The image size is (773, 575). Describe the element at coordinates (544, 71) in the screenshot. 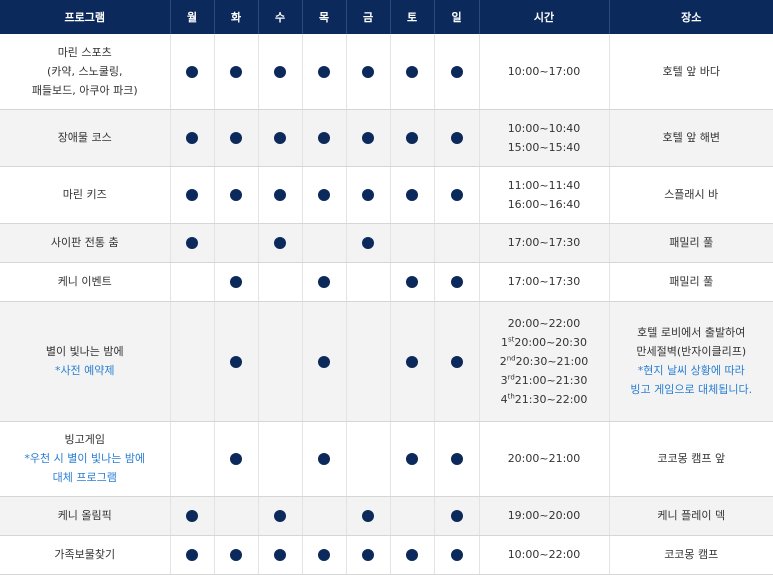

I see `time-slot: 10:00~17:00` at that location.